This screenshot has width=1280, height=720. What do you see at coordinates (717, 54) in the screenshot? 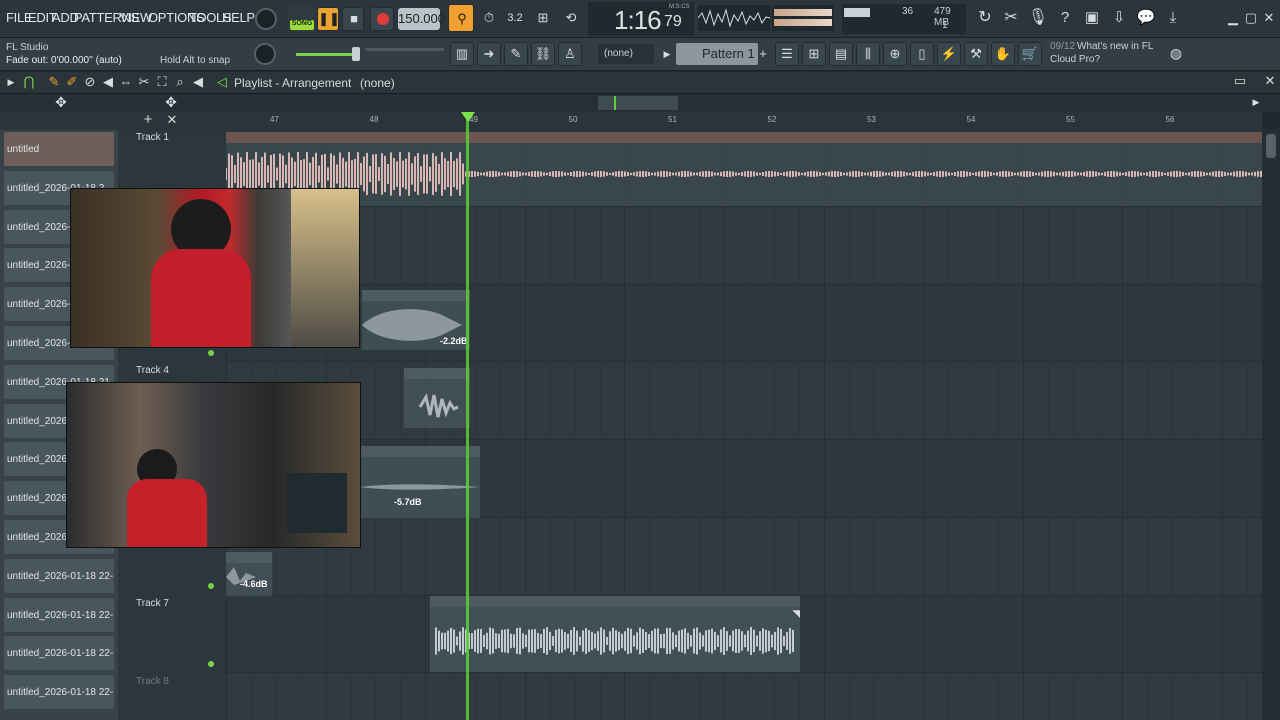
I see `pattern-selector: Pattern 1` at bounding box center [717, 54].